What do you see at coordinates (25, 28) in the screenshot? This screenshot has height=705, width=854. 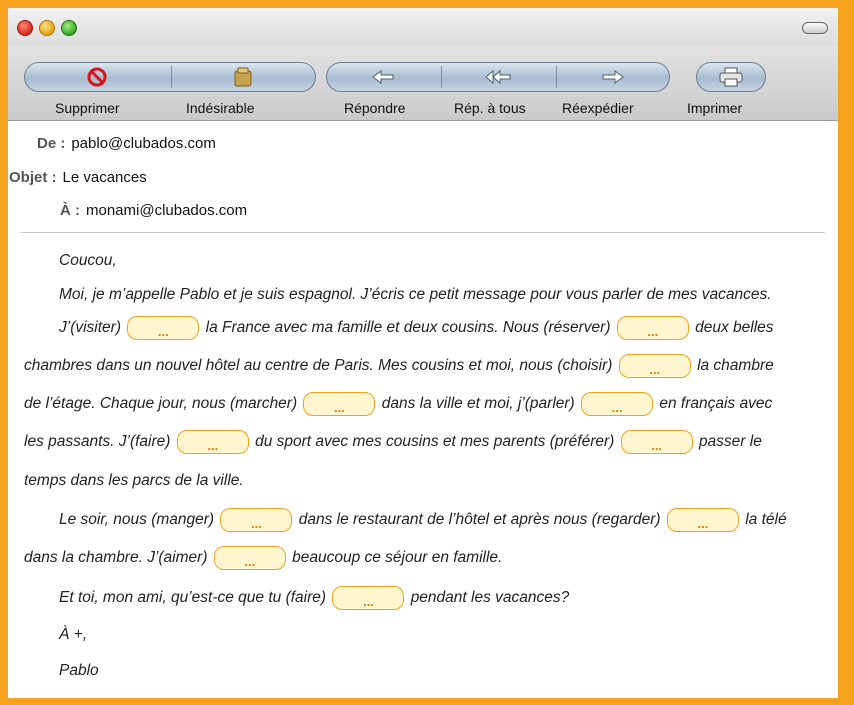 I see `close-window-button` at bounding box center [25, 28].